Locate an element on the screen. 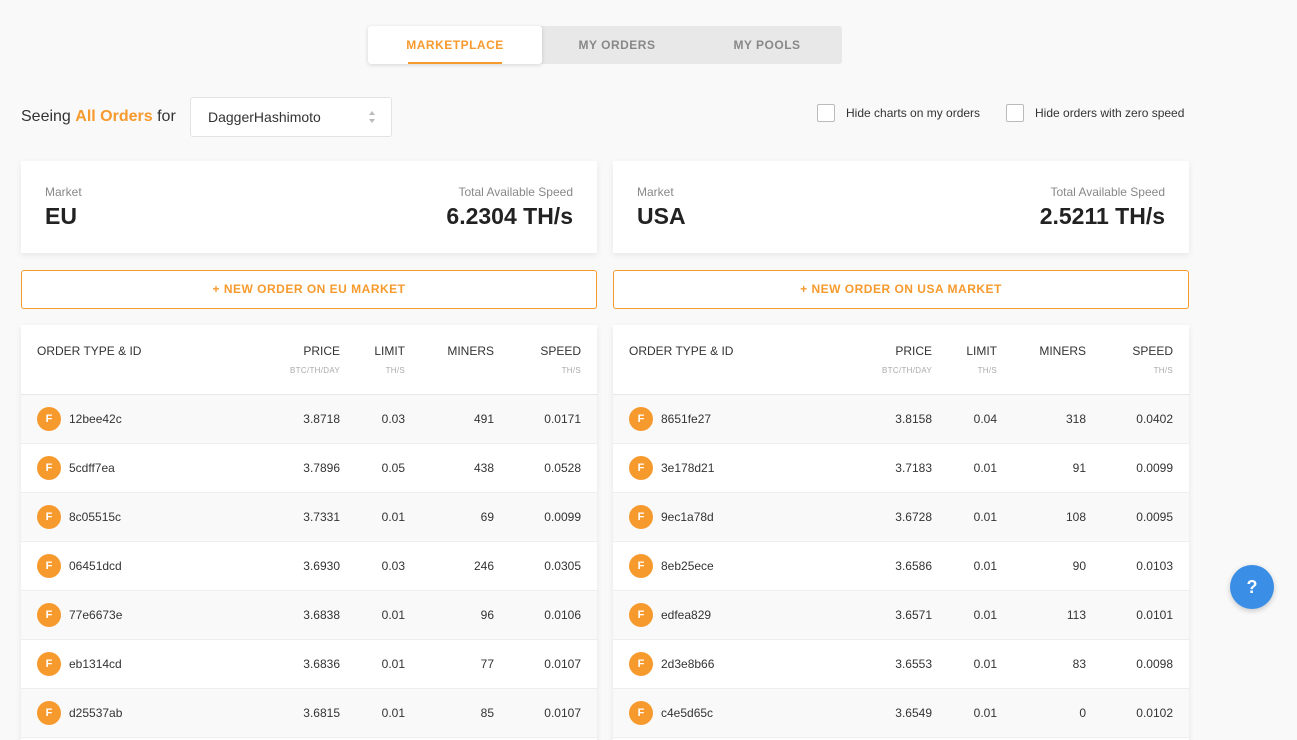  order-id: 8eb25ece is located at coordinates (687, 566).